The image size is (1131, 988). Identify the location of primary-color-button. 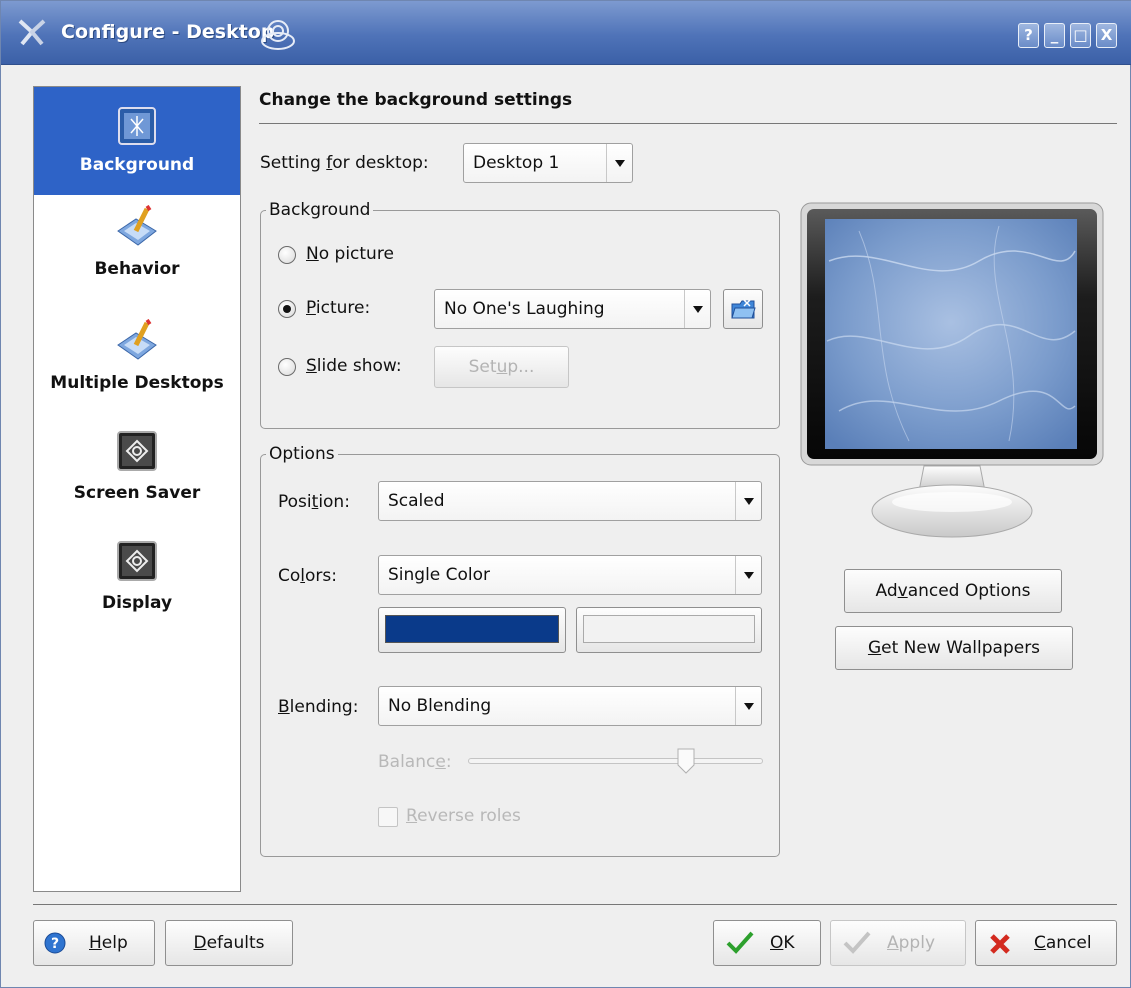
(472, 630).